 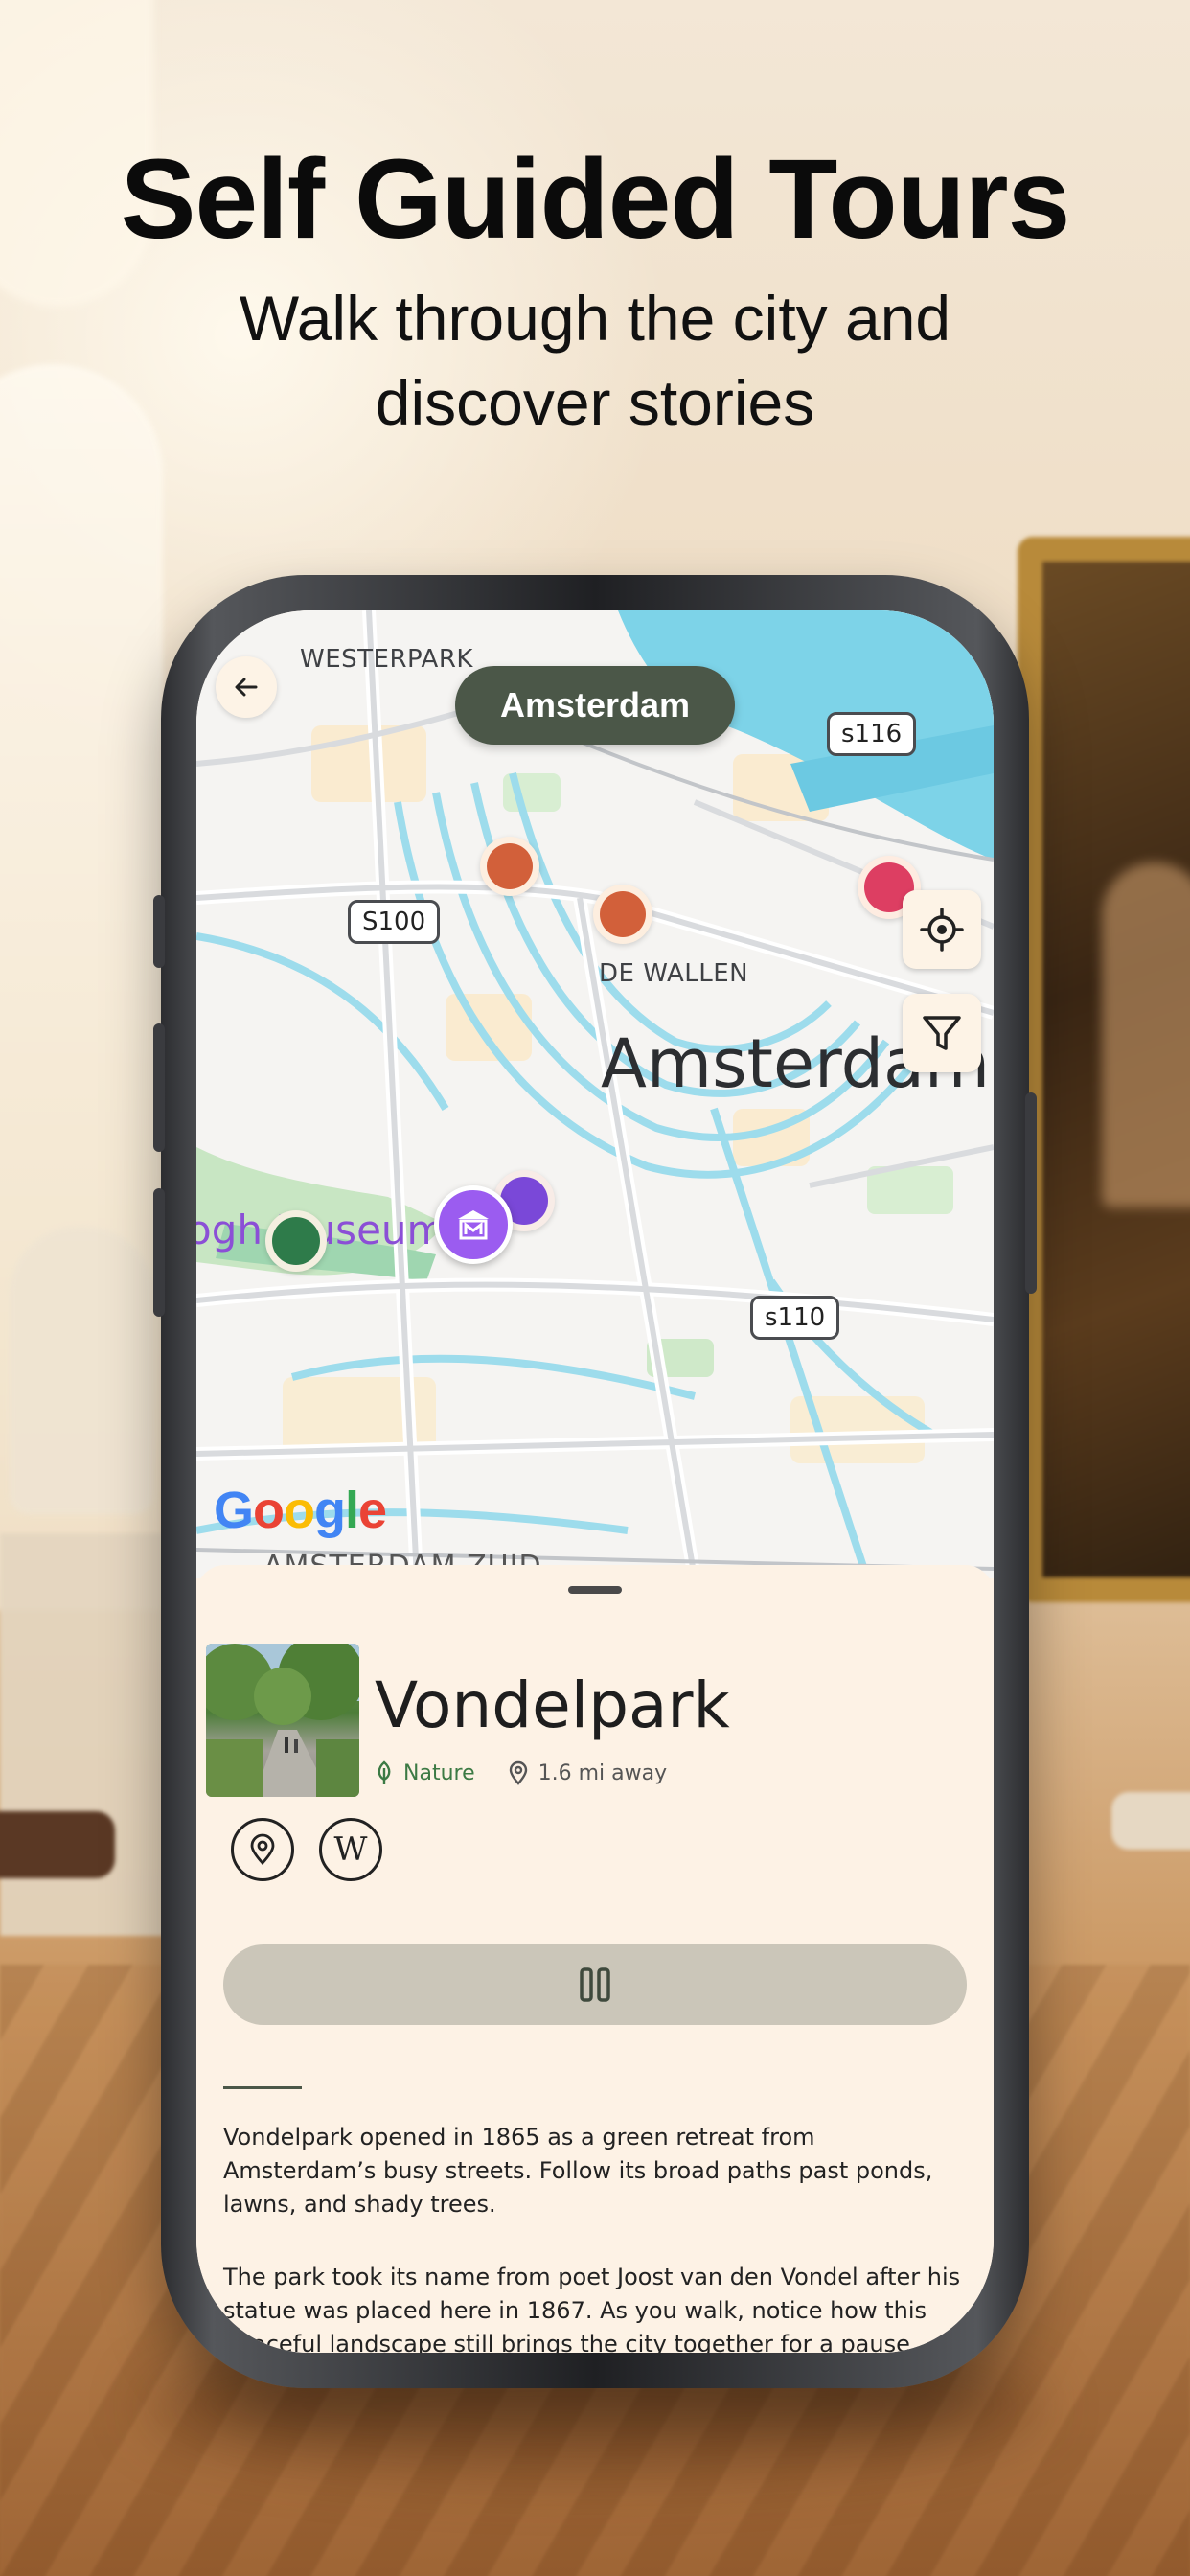 I want to click on place-thumbnail, so click(x=282, y=1720).